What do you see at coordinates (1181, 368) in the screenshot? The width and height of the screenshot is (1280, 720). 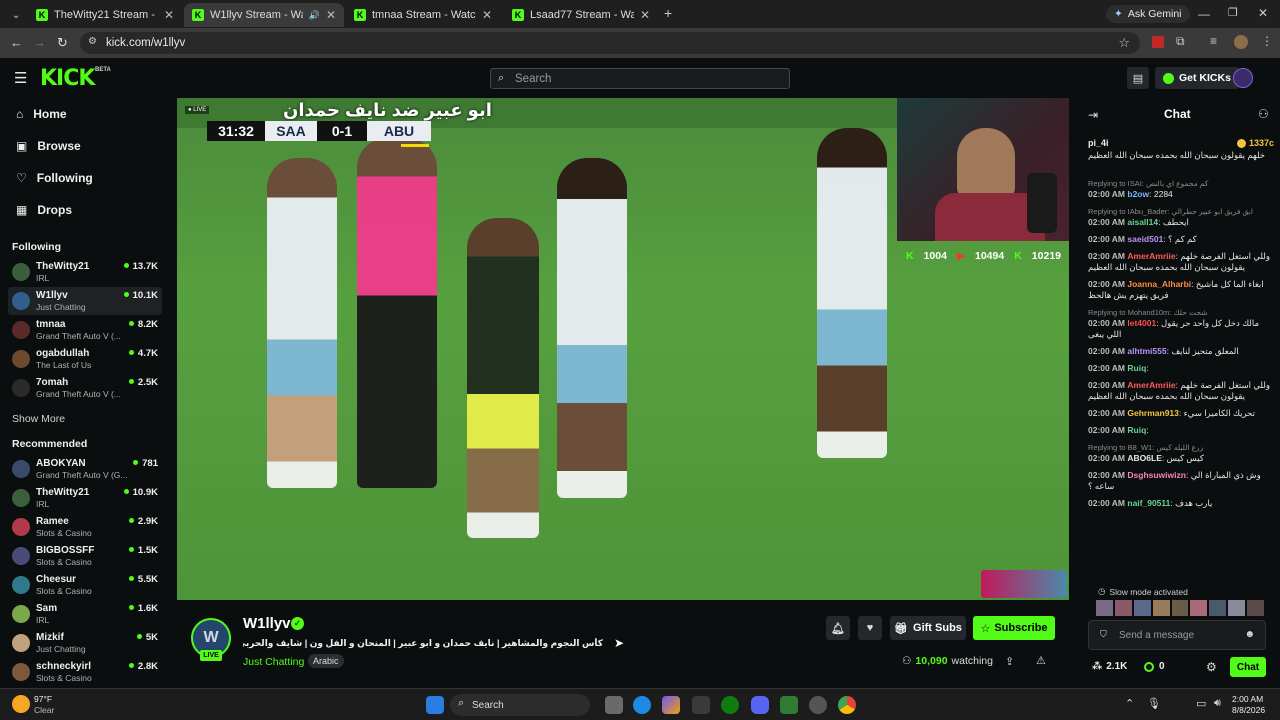 I see `chat-message: 02:00 AM Ruiq:` at bounding box center [1181, 368].